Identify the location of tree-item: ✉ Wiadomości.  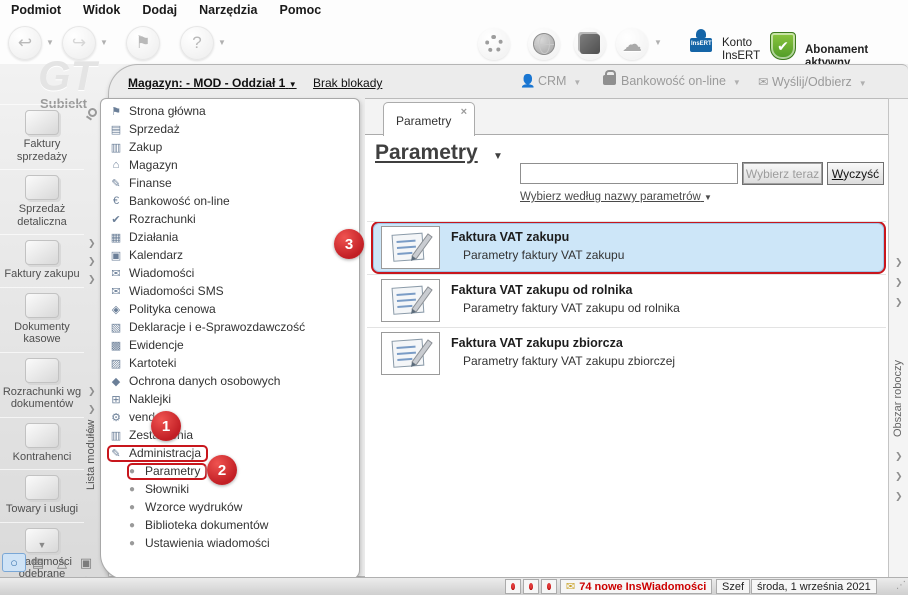
(230, 273).